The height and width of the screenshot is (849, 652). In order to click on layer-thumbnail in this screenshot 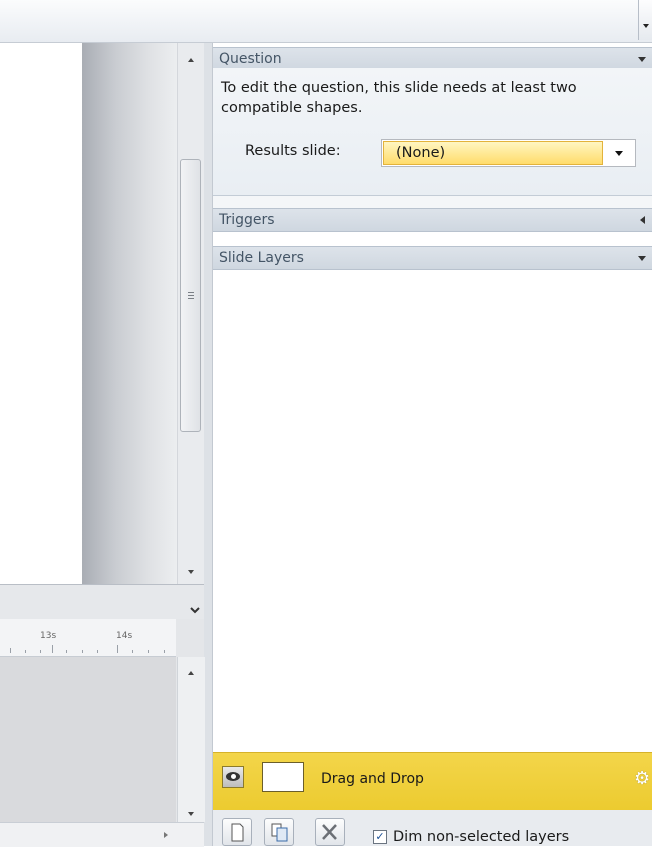, I will do `click(283, 777)`.